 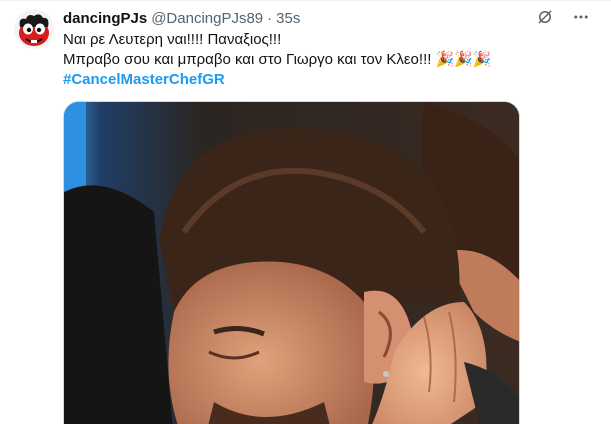 What do you see at coordinates (207, 18) in the screenshot?
I see `user-handle: @DancingPJs89` at bounding box center [207, 18].